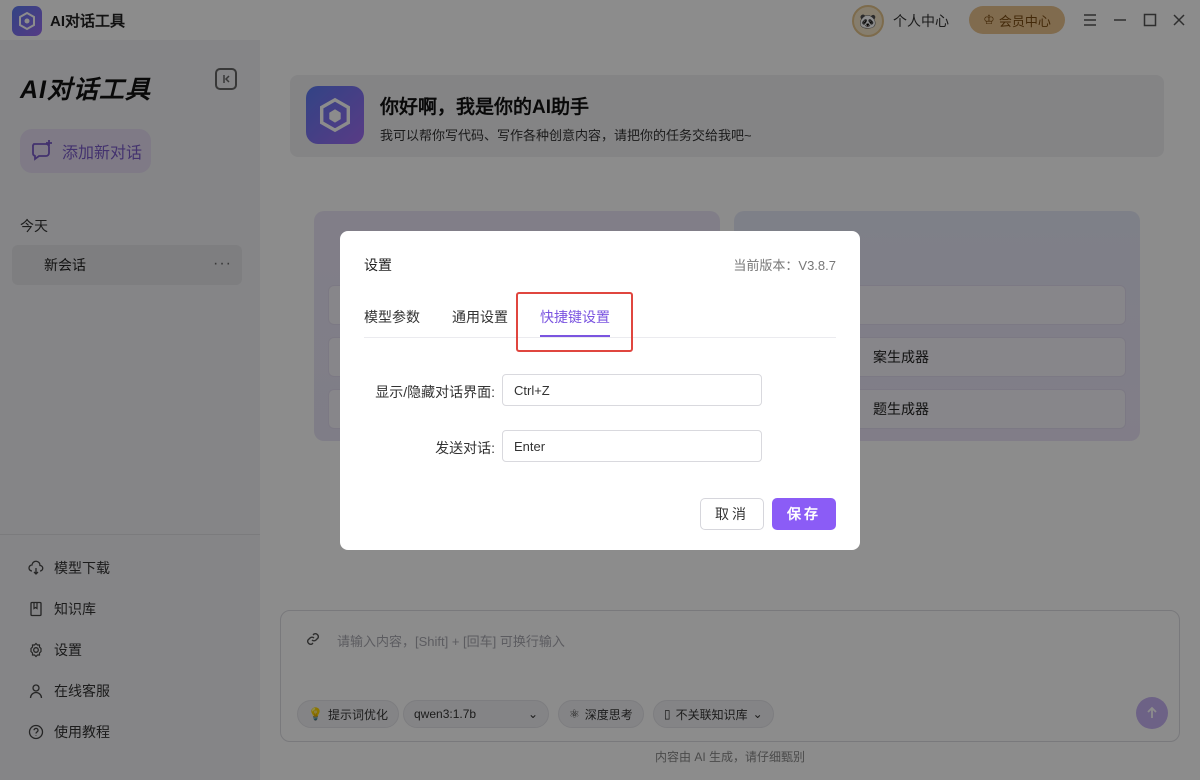  What do you see at coordinates (392, 317) in the screenshot?
I see `tab-model-params: 模型参数` at bounding box center [392, 317].